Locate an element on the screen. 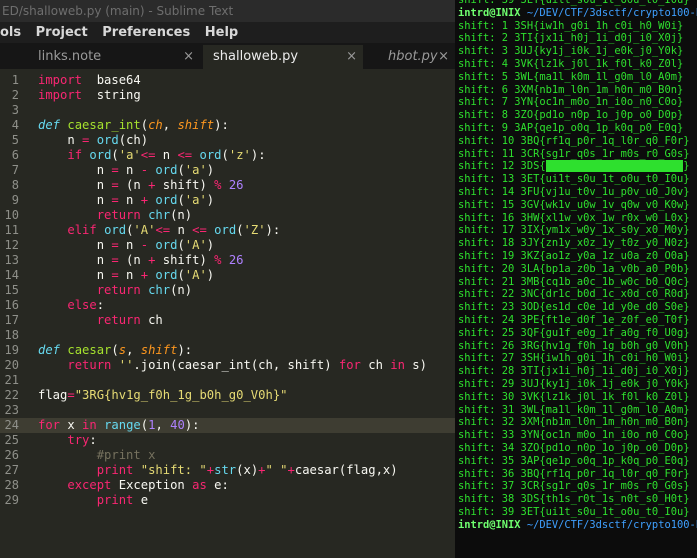 Image resolution: width=697 pixels, height=558 pixels. code-line: n = n - ord('A') is located at coordinates (126, 245).